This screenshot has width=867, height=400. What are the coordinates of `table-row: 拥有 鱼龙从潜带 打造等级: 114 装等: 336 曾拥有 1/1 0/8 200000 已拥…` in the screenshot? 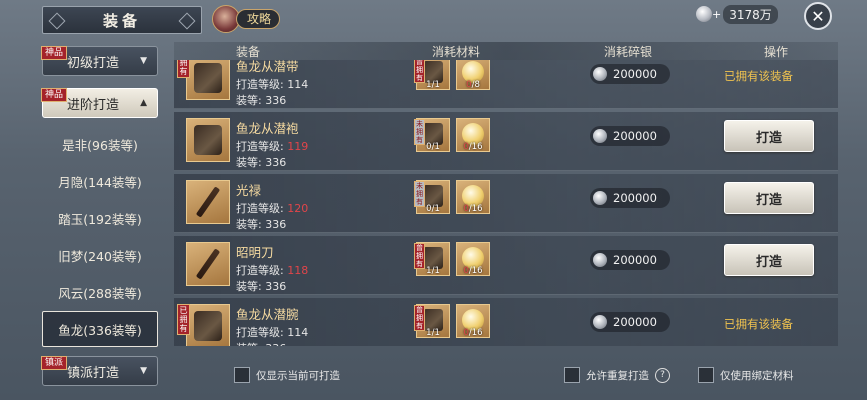 It's located at (506, 84).